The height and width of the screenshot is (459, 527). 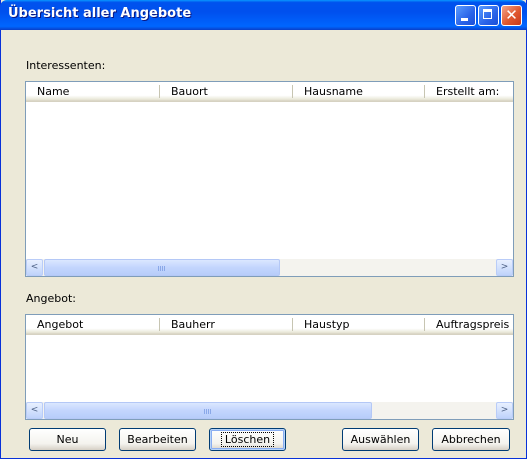 I want to click on new-button: Neu, so click(x=67, y=439).